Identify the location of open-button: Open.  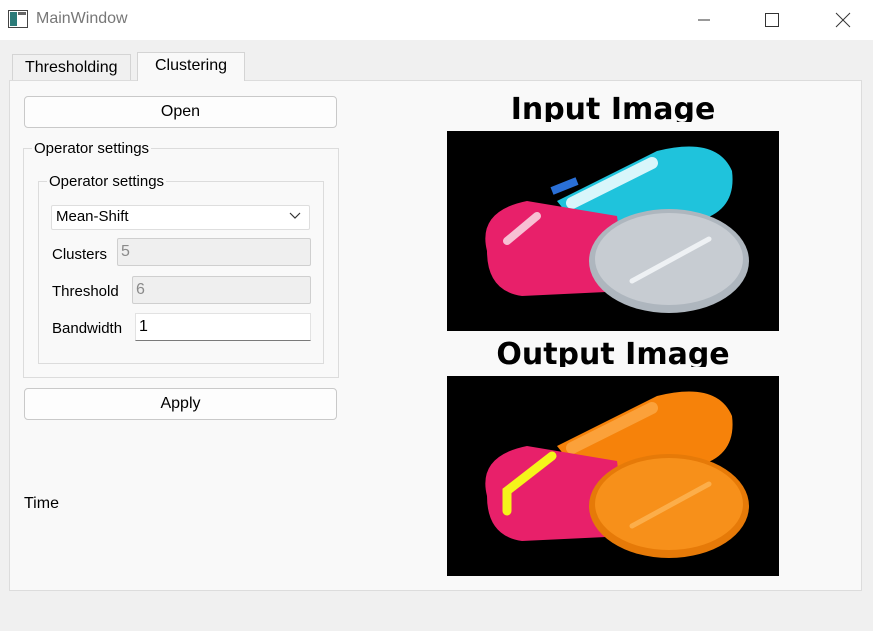
(180, 112).